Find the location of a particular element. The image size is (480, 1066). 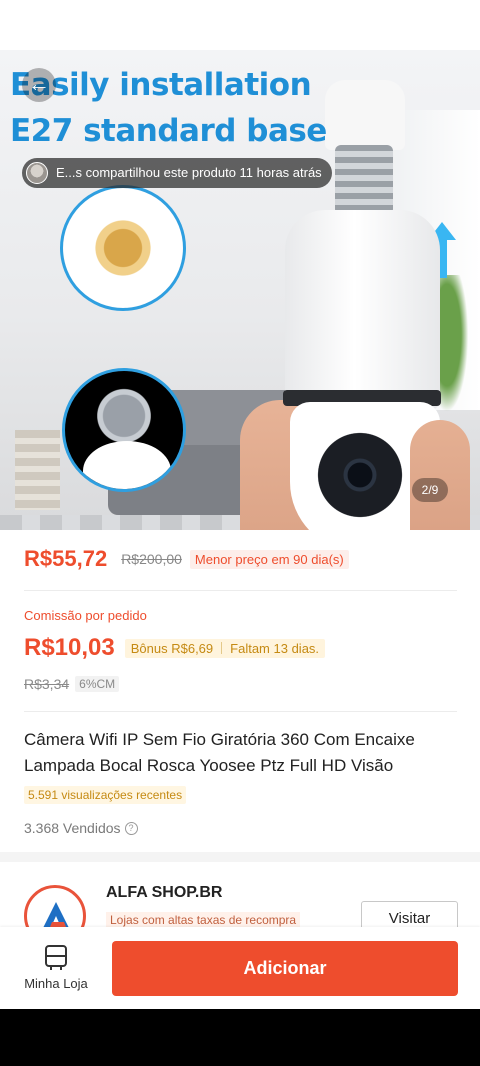

old-commission: R$3,34 is located at coordinates (47, 684).